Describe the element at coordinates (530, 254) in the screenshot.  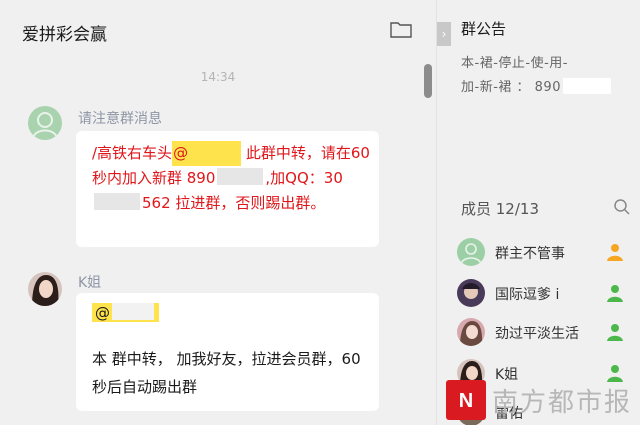
I see `member-name: 群主不管事` at that location.